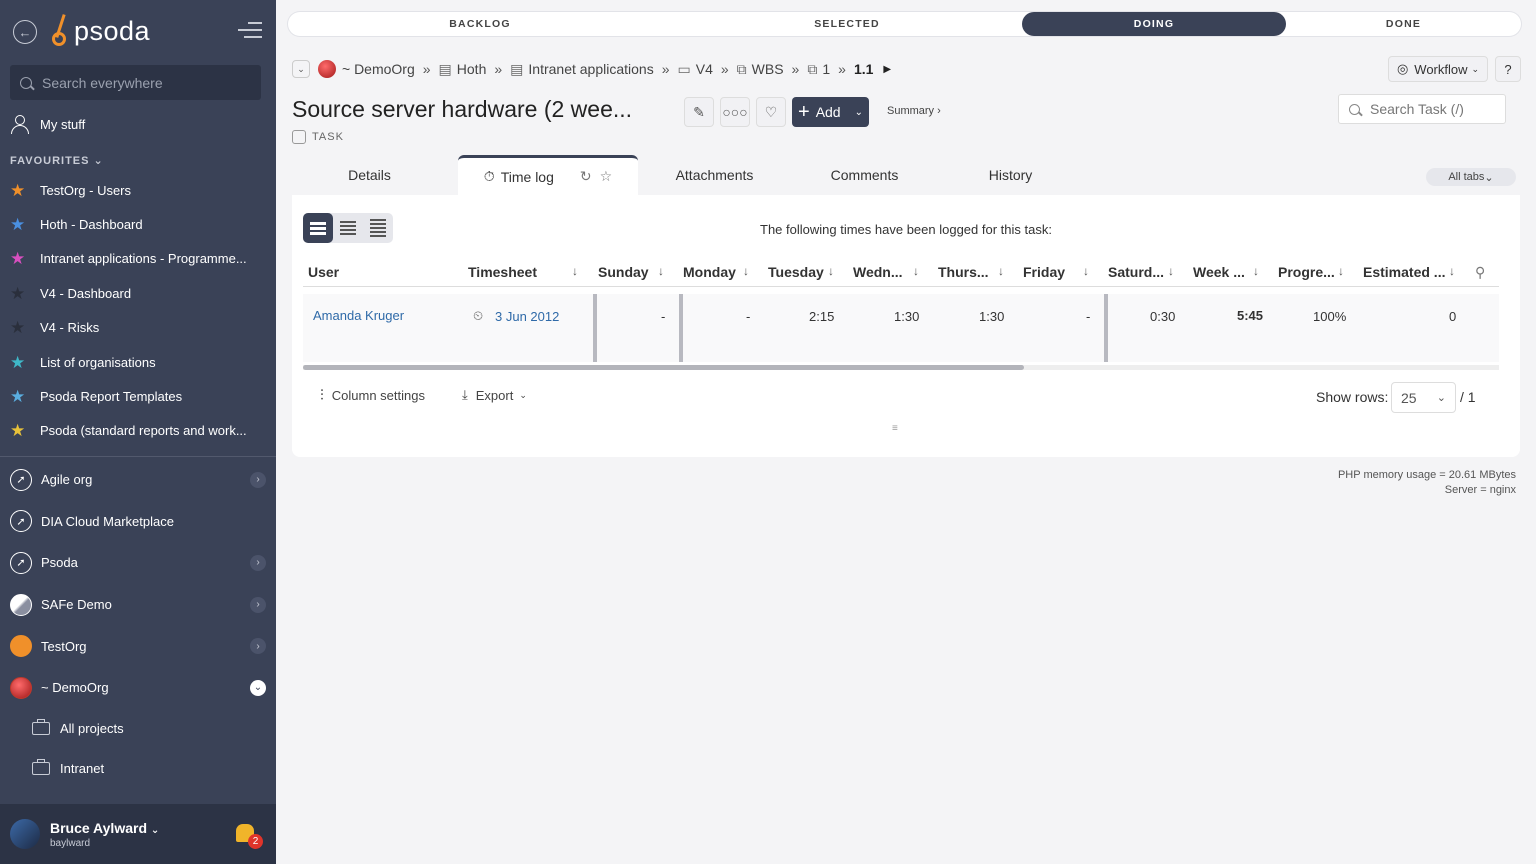  I want to click on tab-history: History, so click(1010, 175).